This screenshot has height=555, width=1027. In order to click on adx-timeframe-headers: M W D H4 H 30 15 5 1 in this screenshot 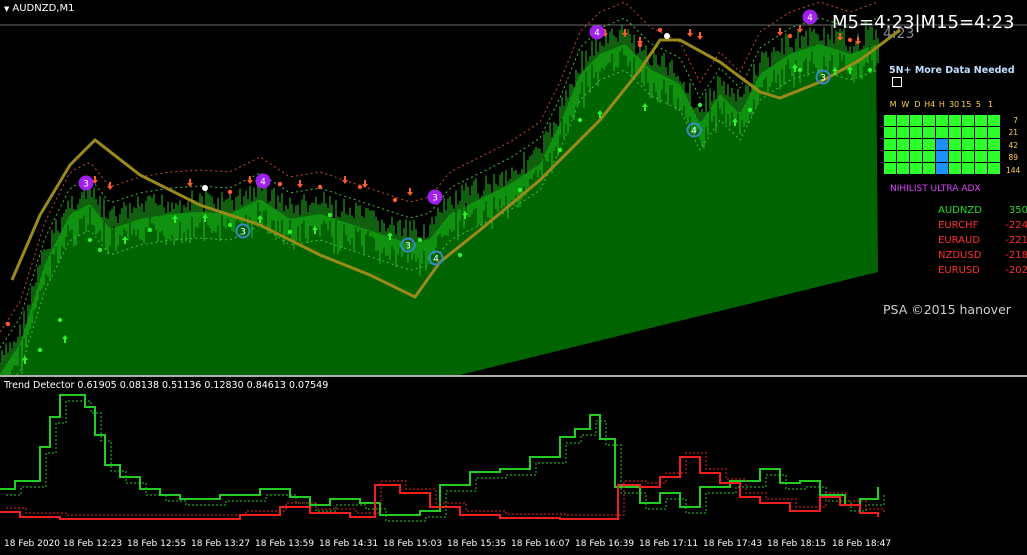, I will do `click(953, 104)`.